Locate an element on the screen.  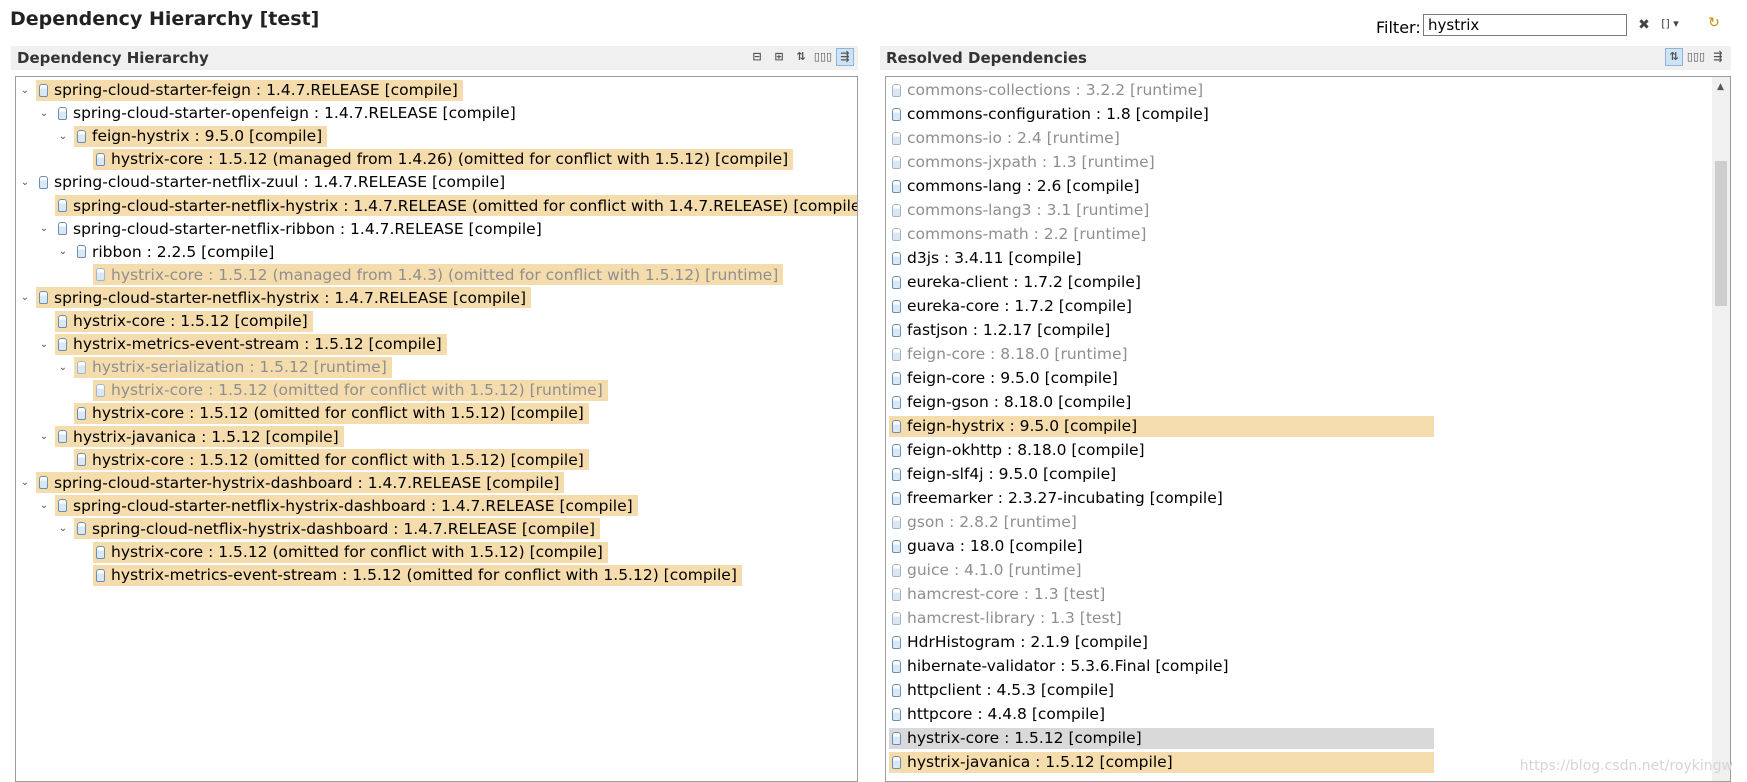
resolved-dependency: guava : 18.0 [compile] is located at coordinates (1161, 546).